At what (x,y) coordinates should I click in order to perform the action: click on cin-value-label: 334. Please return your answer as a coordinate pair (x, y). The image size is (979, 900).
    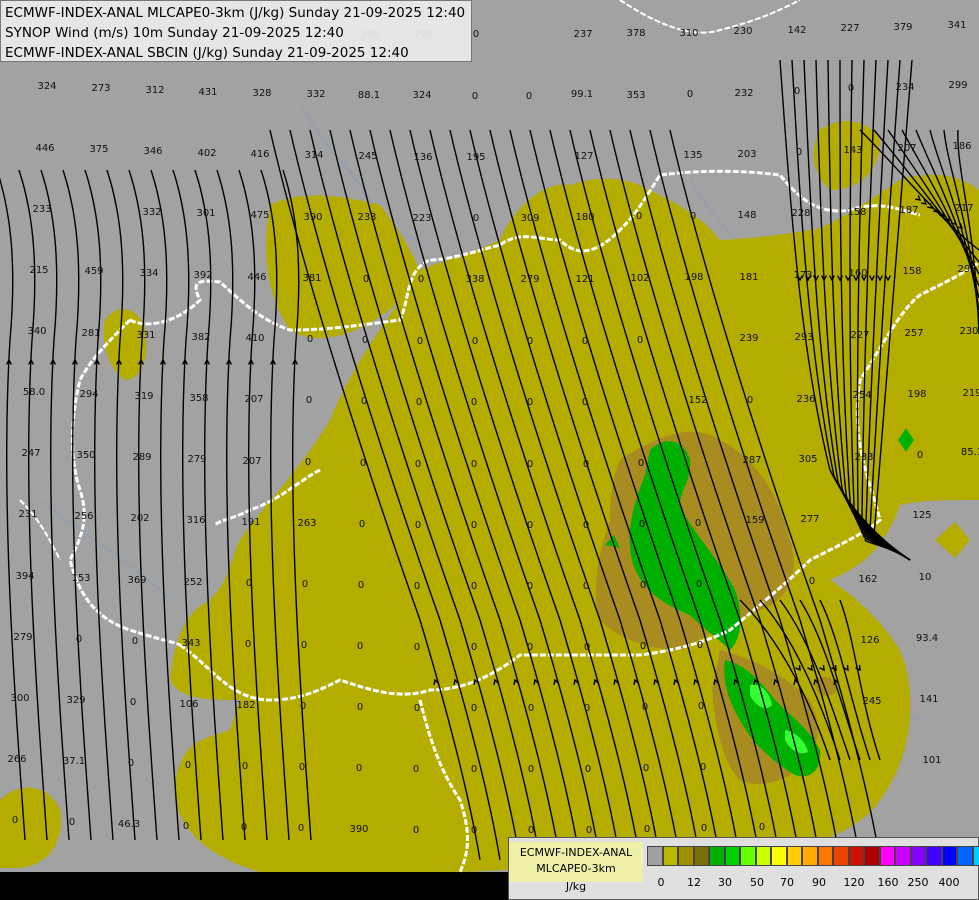
    Looking at the image, I should click on (148, 273).